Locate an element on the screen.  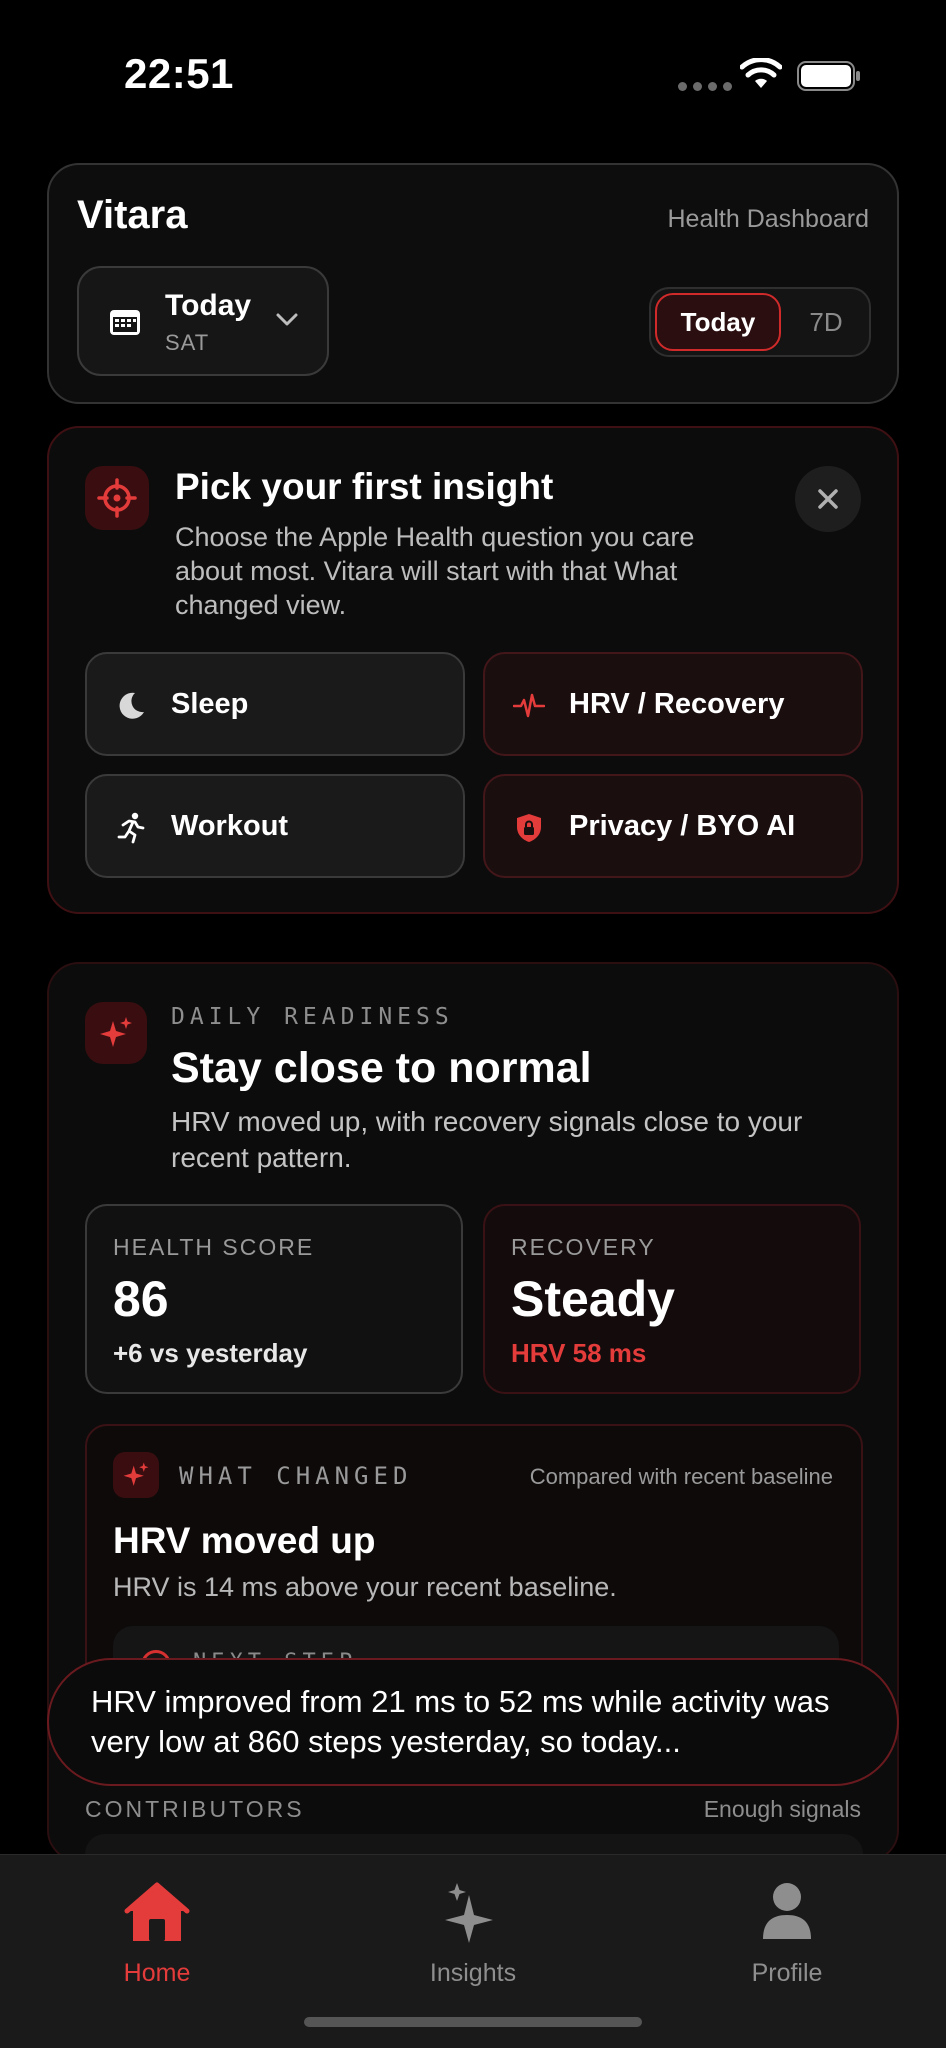
option-label: Workout is located at coordinates (230, 825).